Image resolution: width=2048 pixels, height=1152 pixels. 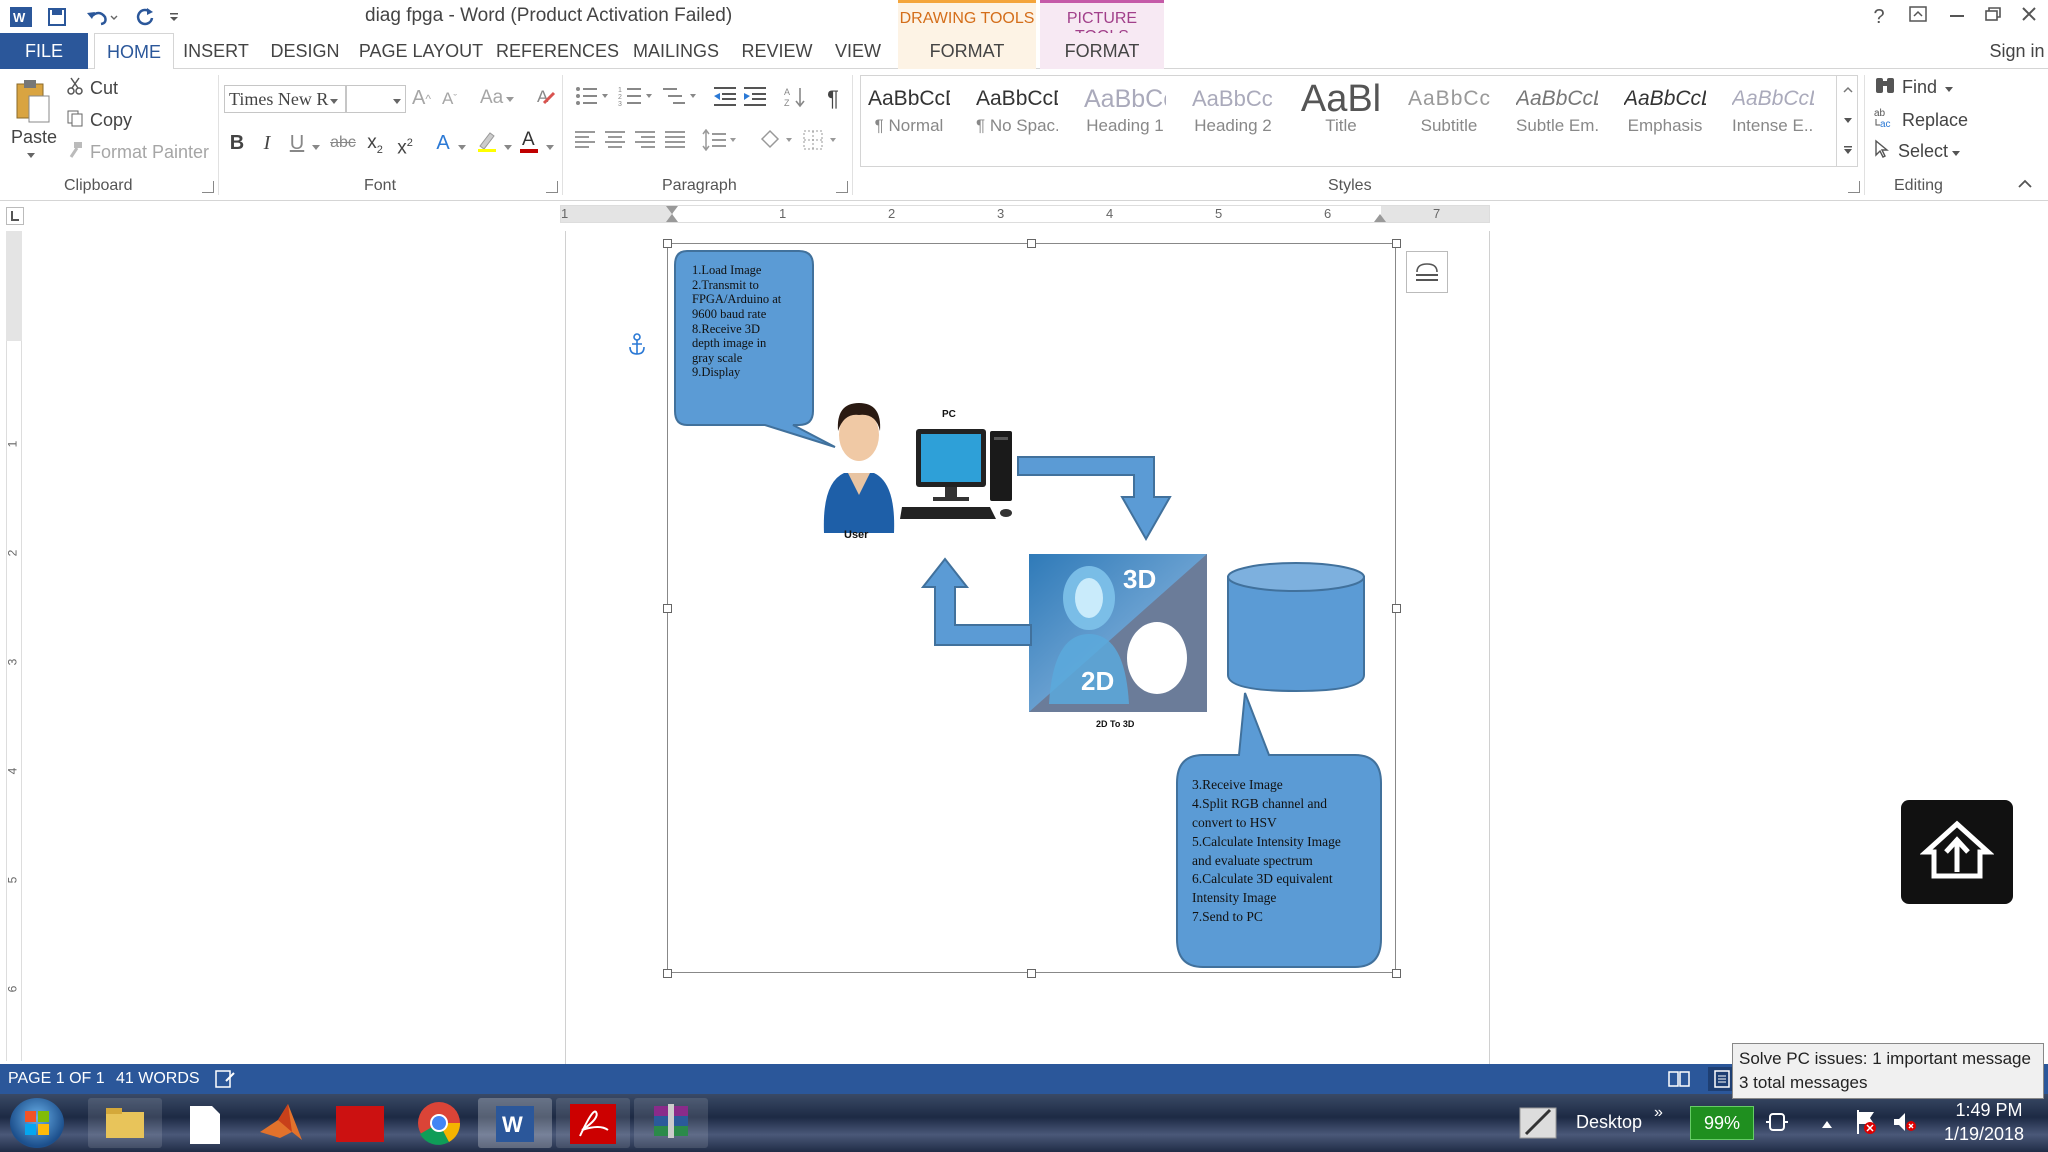 What do you see at coordinates (102, 17) in the screenshot?
I see `undo-icon` at bounding box center [102, 17].